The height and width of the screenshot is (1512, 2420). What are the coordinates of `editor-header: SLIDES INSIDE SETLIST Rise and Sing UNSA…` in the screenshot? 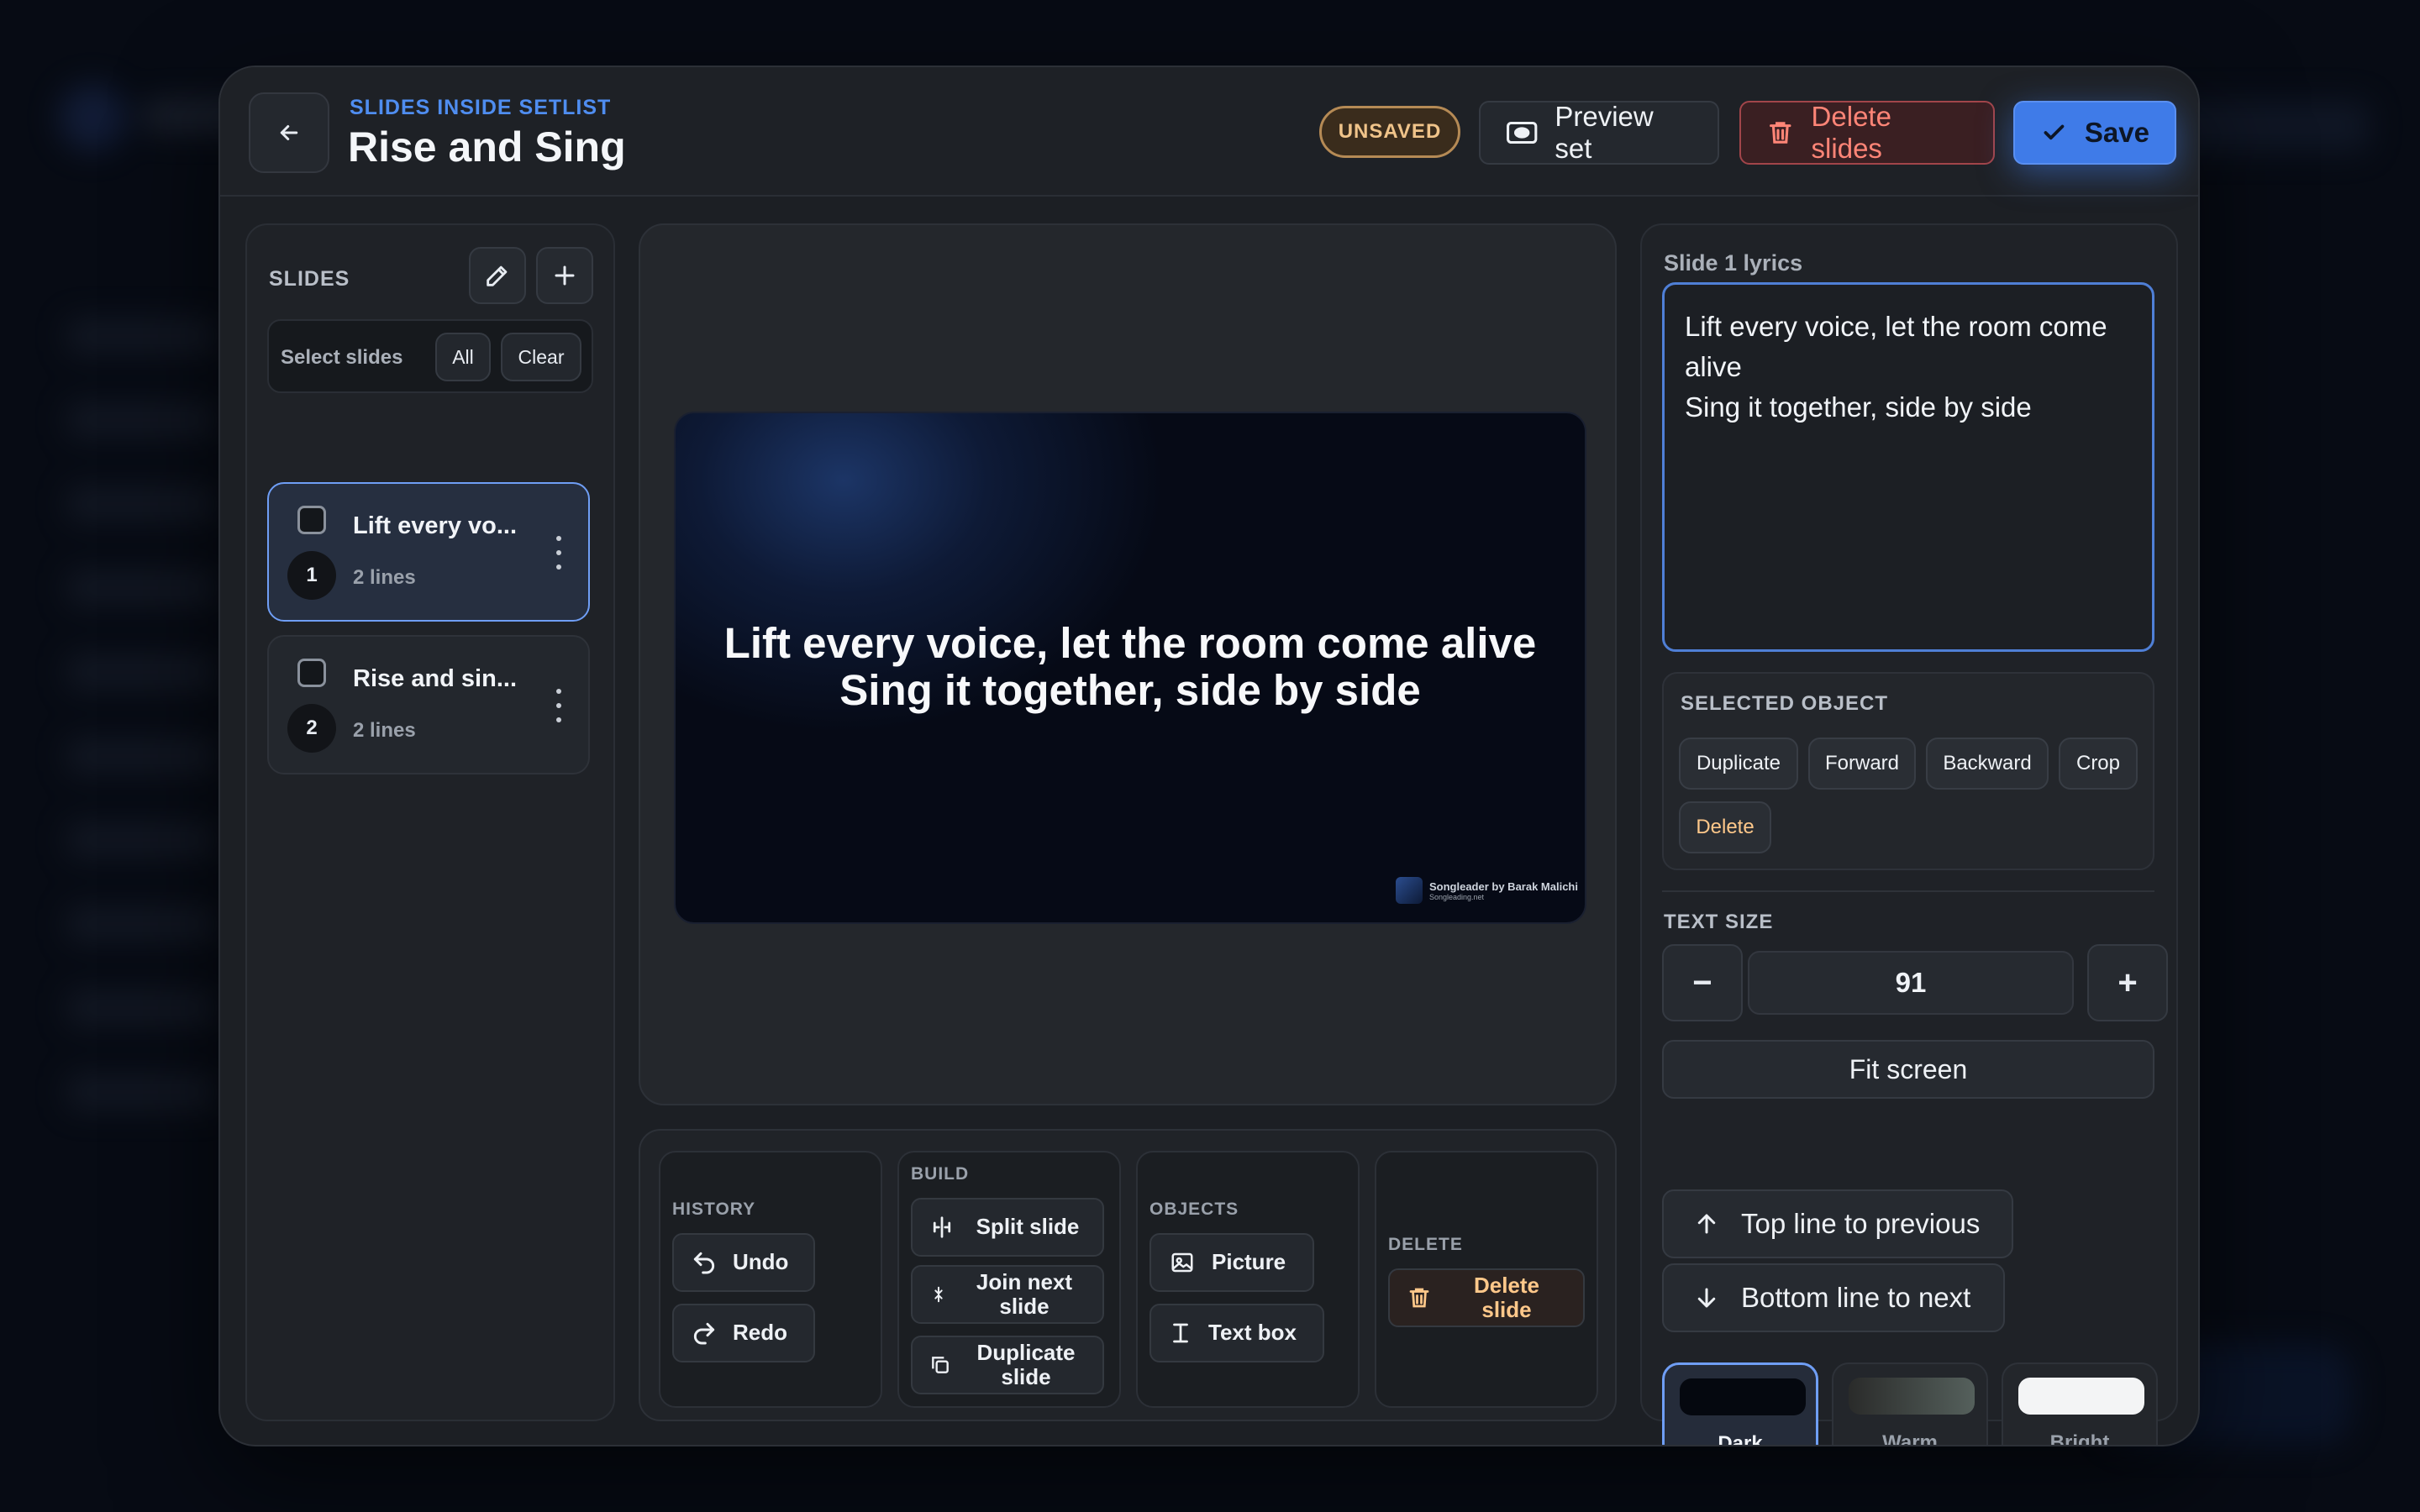 It's located at (1209, 132).